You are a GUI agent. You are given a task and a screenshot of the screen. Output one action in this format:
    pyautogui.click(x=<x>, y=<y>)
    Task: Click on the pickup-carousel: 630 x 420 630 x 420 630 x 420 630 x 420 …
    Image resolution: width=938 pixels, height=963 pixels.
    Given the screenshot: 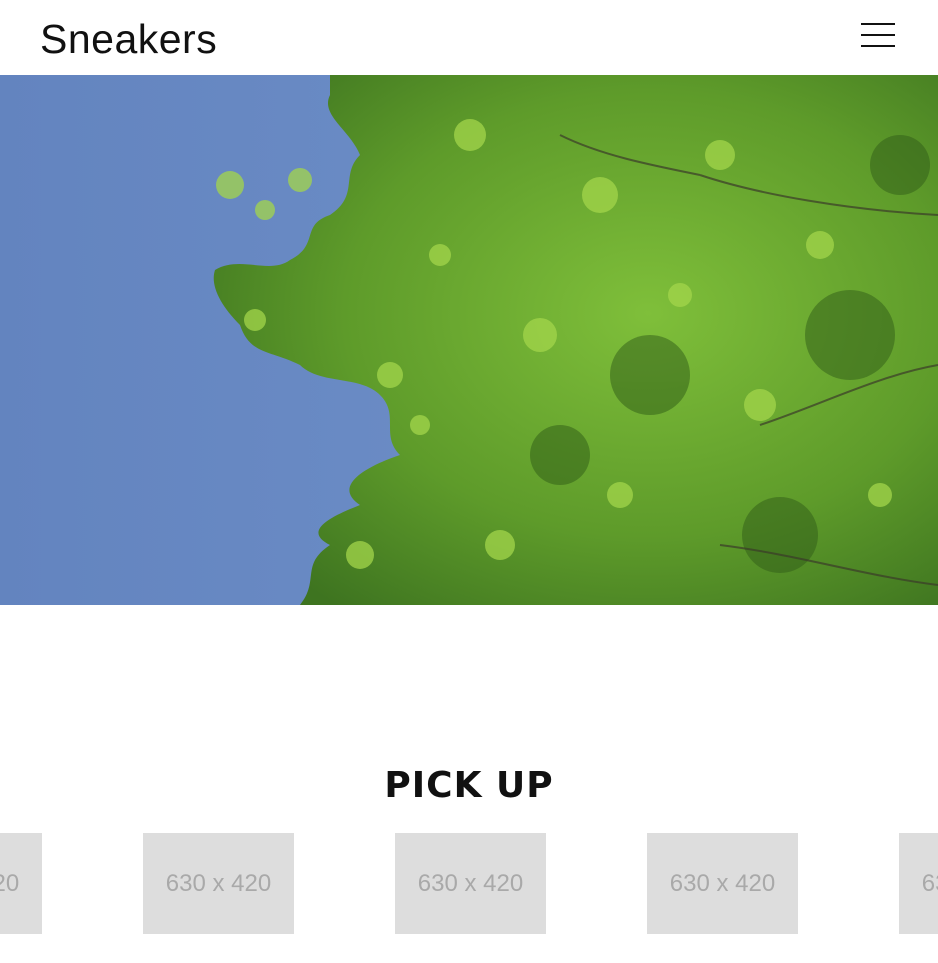 What is the action you would take?
    pyautogui.click(x=469, y=883)
    